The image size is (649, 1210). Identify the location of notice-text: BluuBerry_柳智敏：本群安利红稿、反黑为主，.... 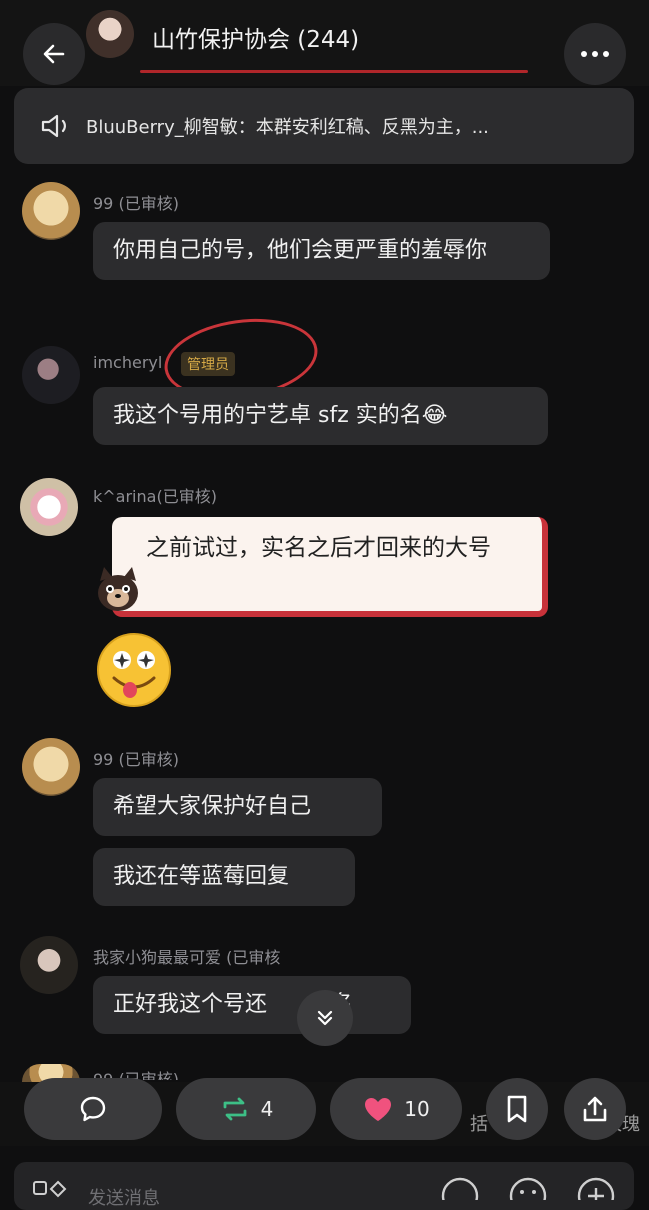
(287, 127).